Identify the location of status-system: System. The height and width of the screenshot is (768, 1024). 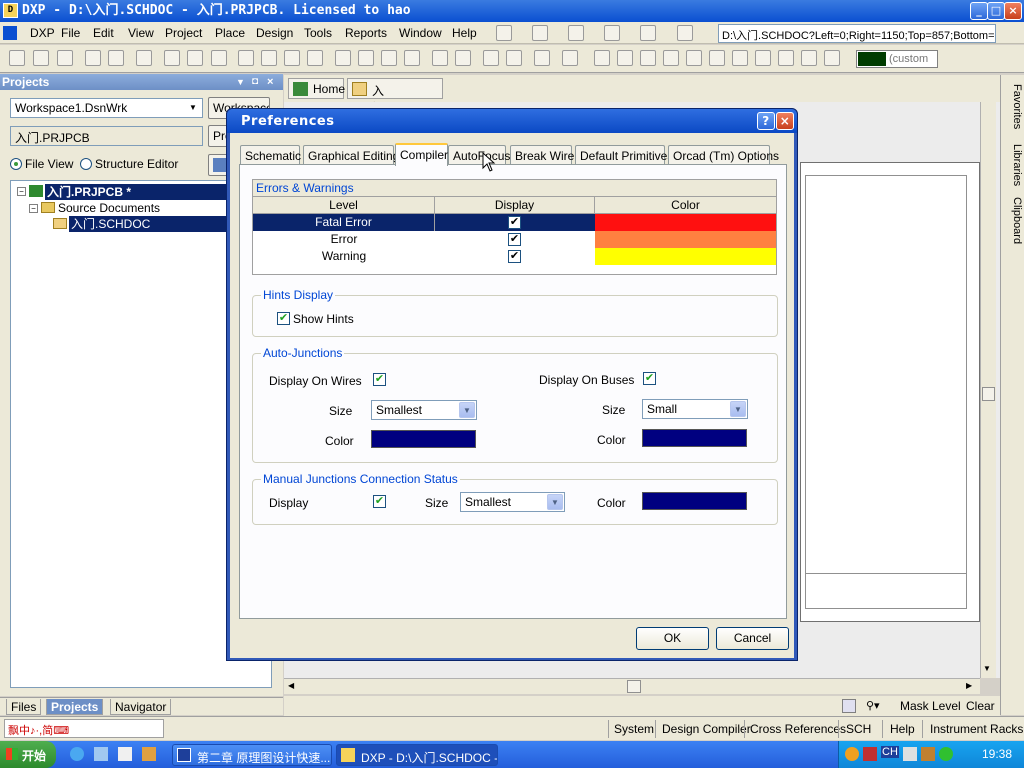
(634, 729).